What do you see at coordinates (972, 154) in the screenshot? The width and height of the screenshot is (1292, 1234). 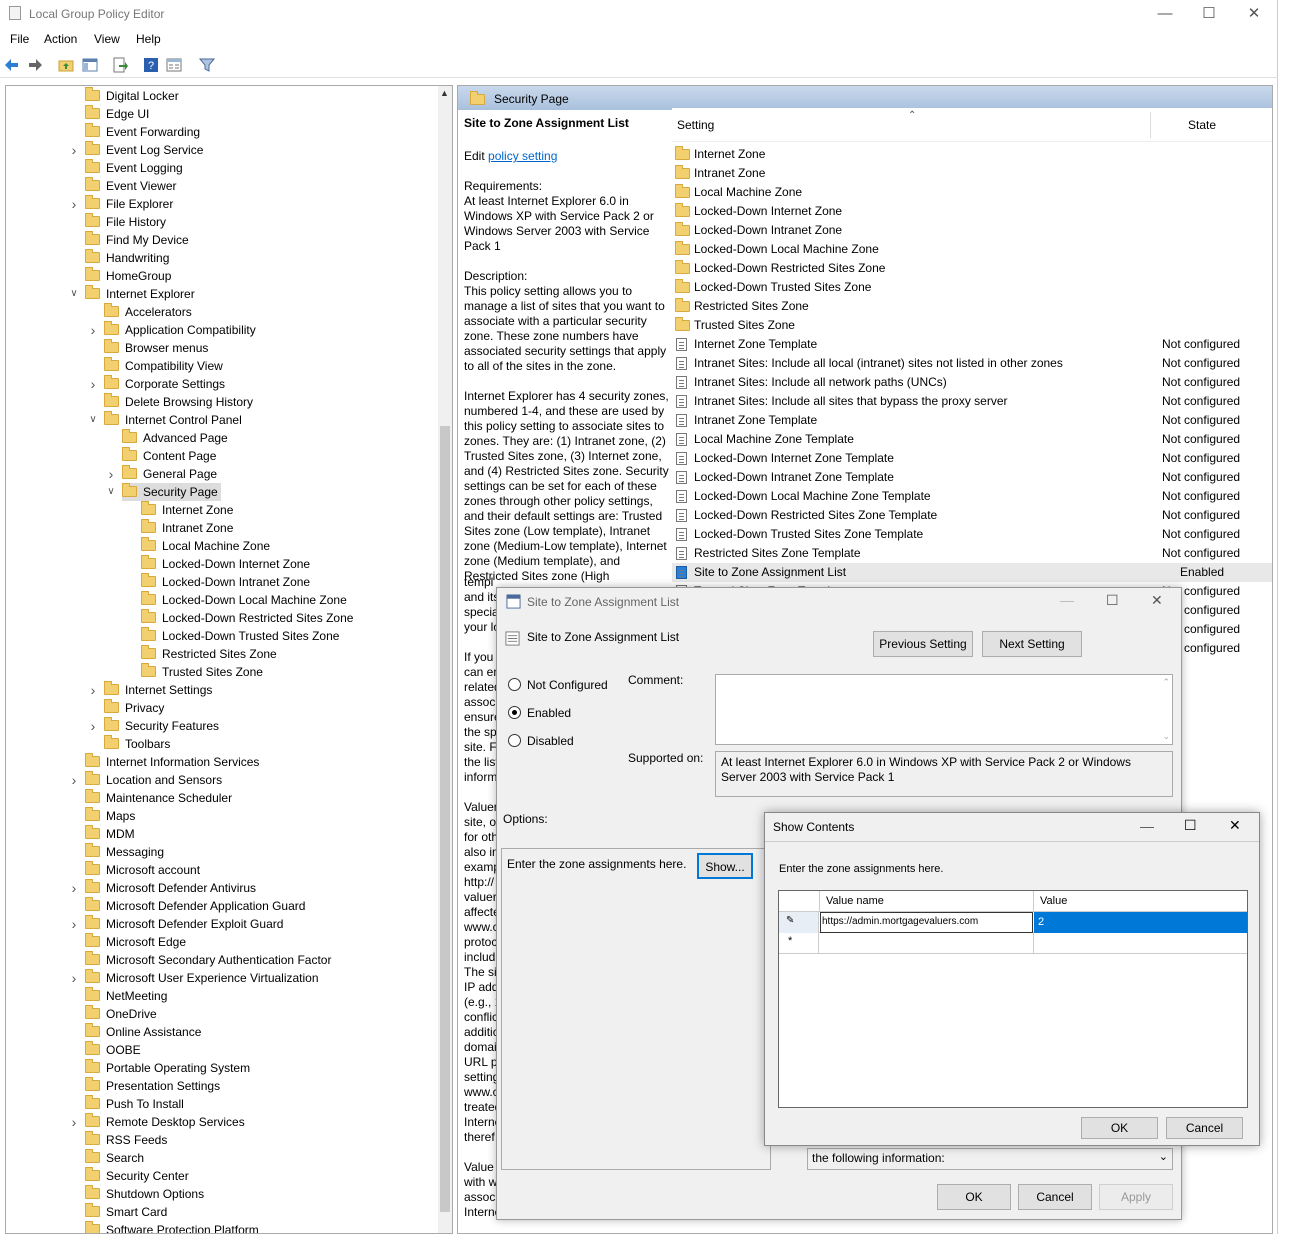 I see `list-item: Internet Zone` at bounding box center [972, 154].